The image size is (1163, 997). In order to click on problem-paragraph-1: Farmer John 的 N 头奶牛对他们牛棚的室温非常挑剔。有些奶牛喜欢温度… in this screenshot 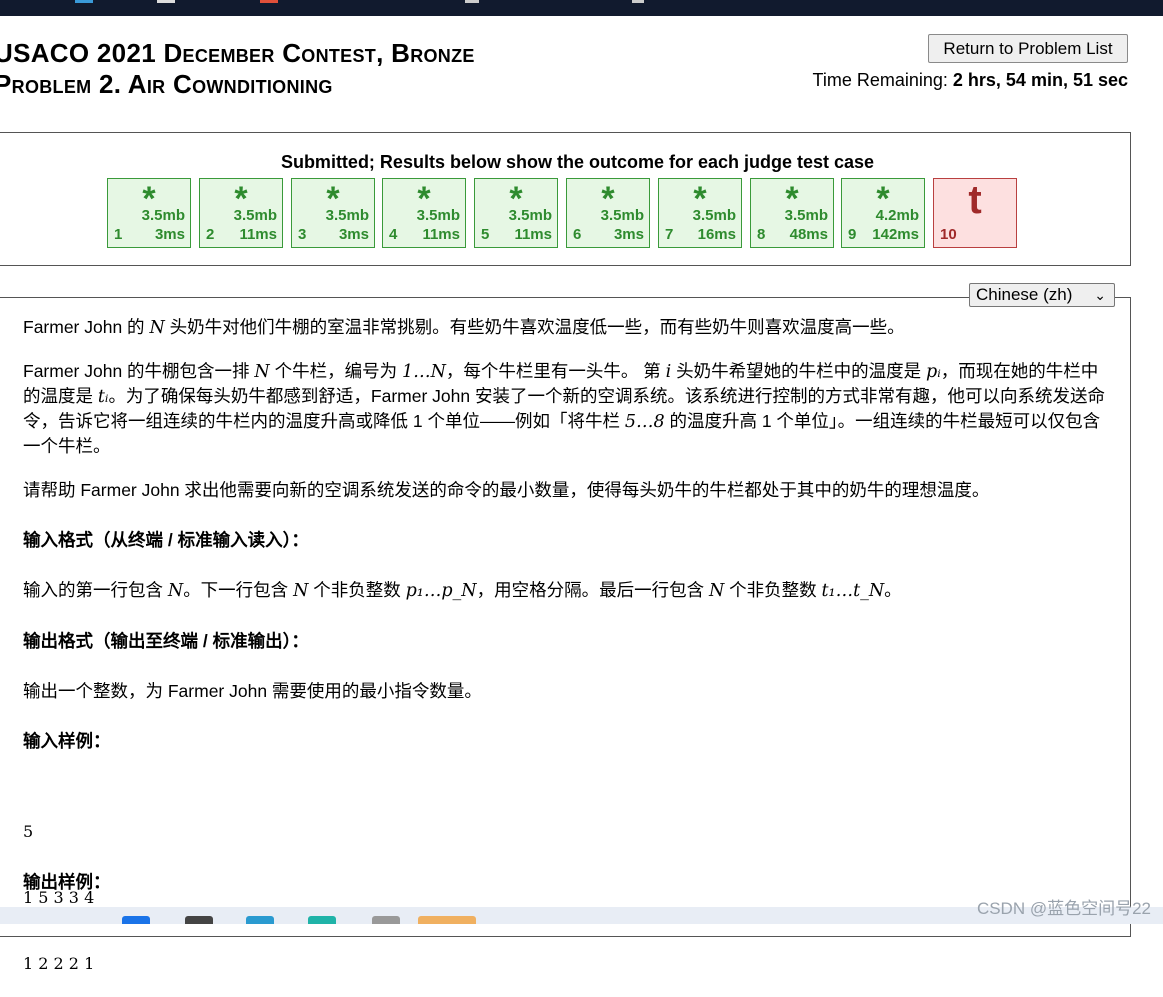, I will do `click(568, 327)`.